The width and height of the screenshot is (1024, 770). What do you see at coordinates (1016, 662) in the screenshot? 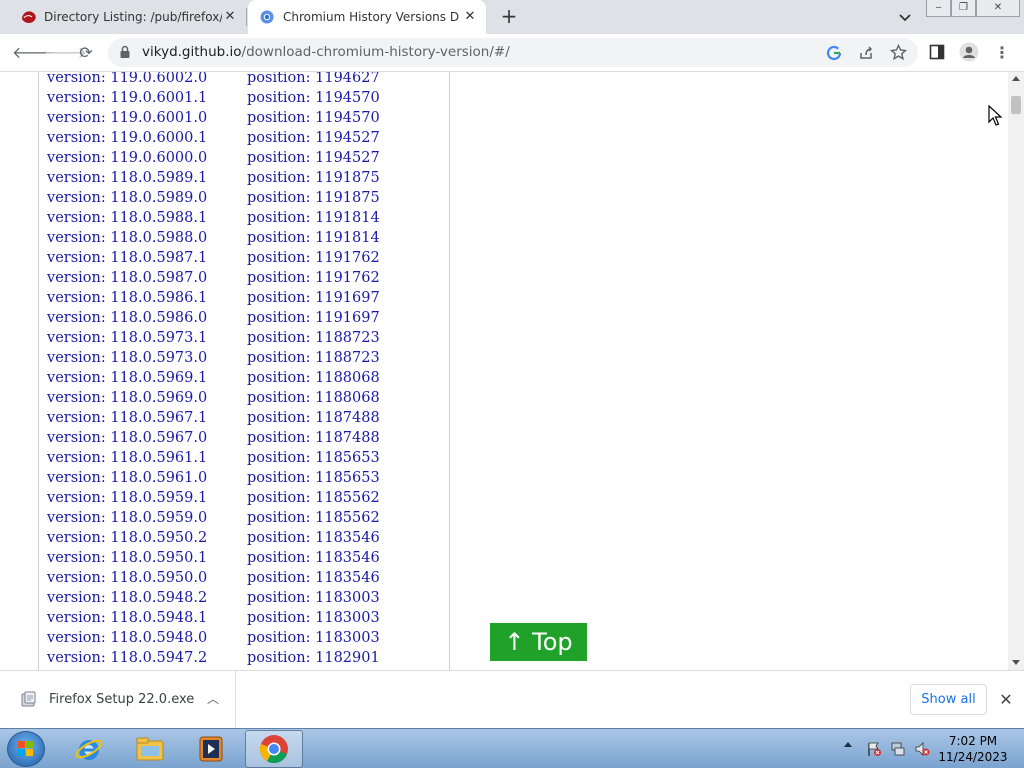
I see `scroll-down-arrow-icon` at bounding box center [1016, 662].